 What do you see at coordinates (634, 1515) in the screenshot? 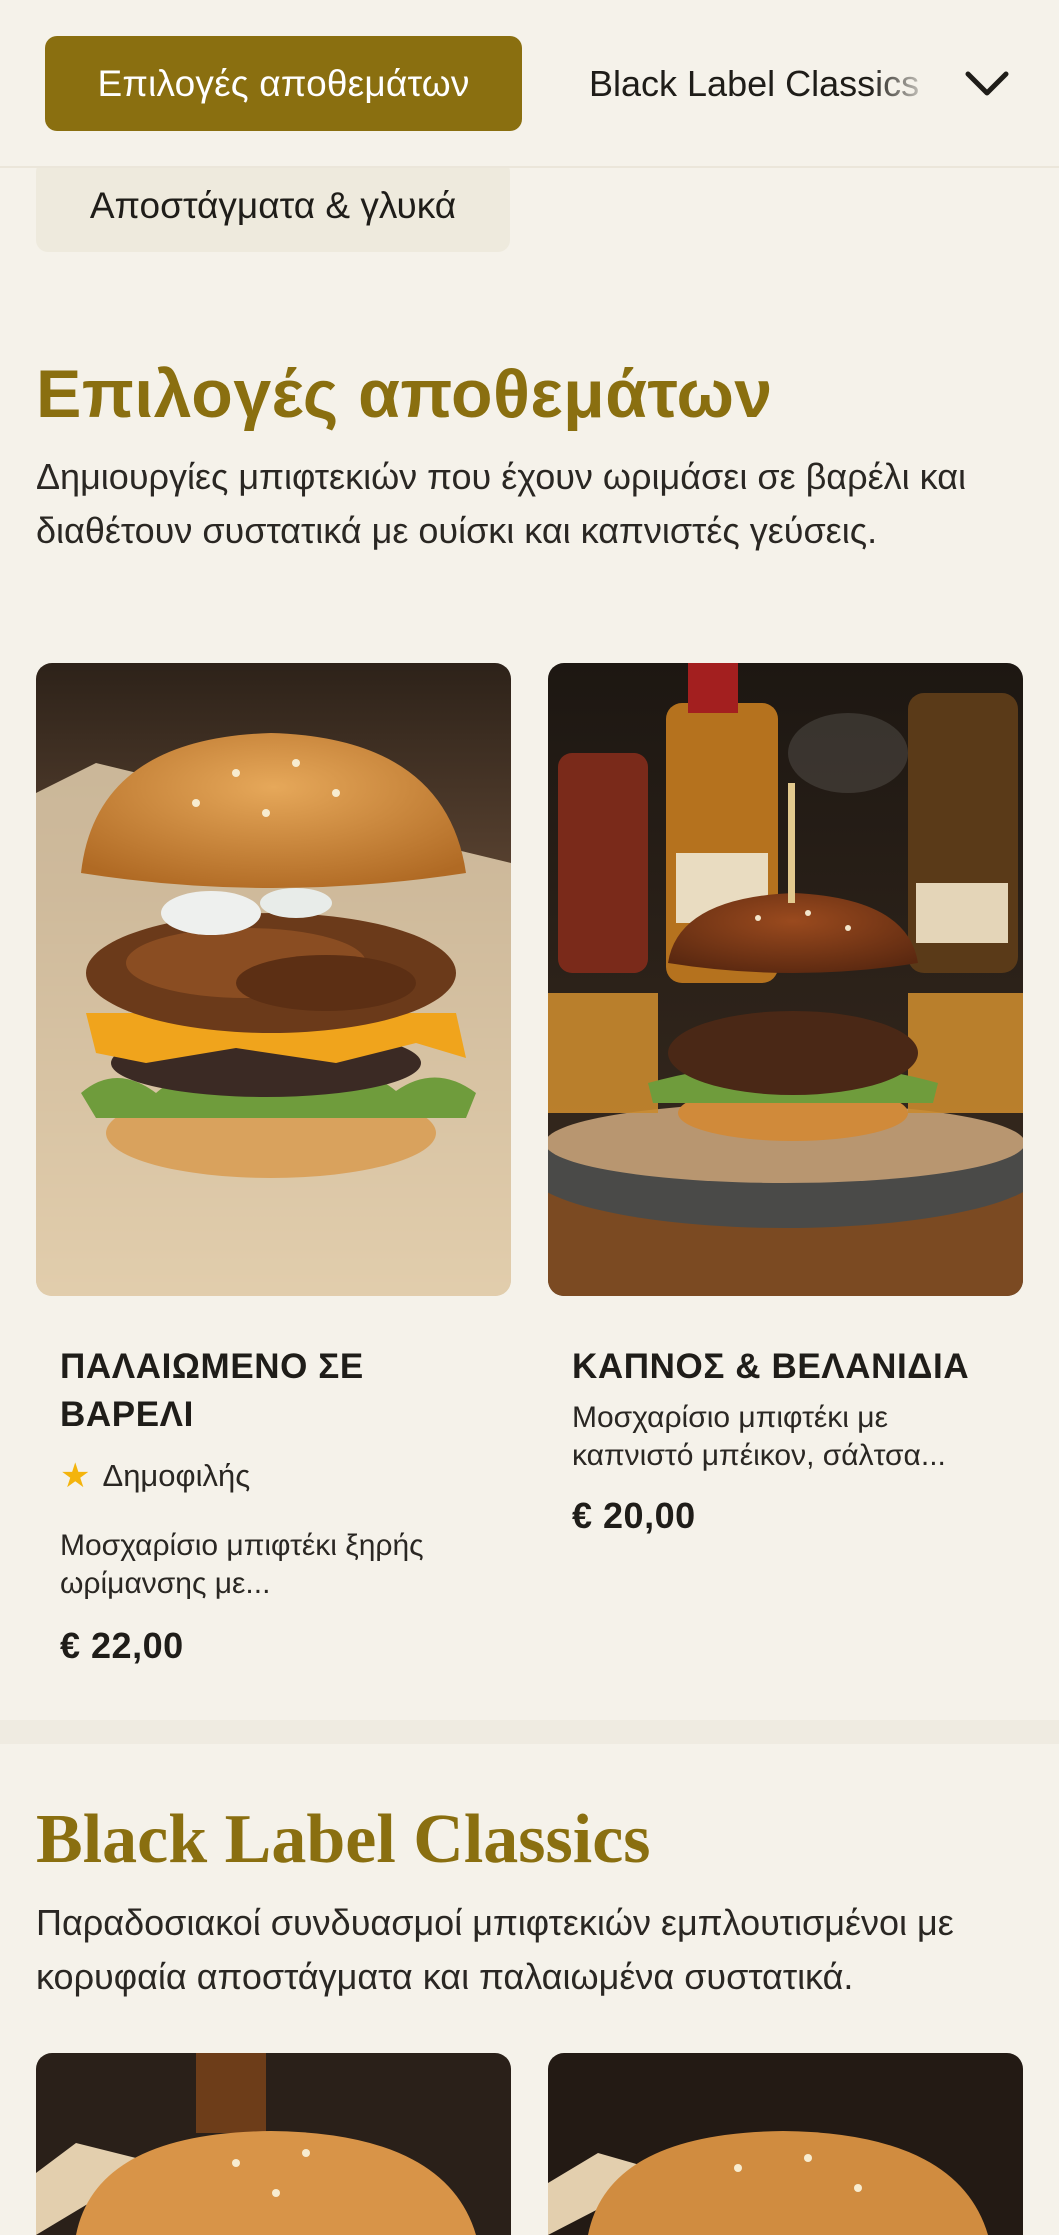
I see `item-price: € 20,00` at bounding box center [634, 1515].